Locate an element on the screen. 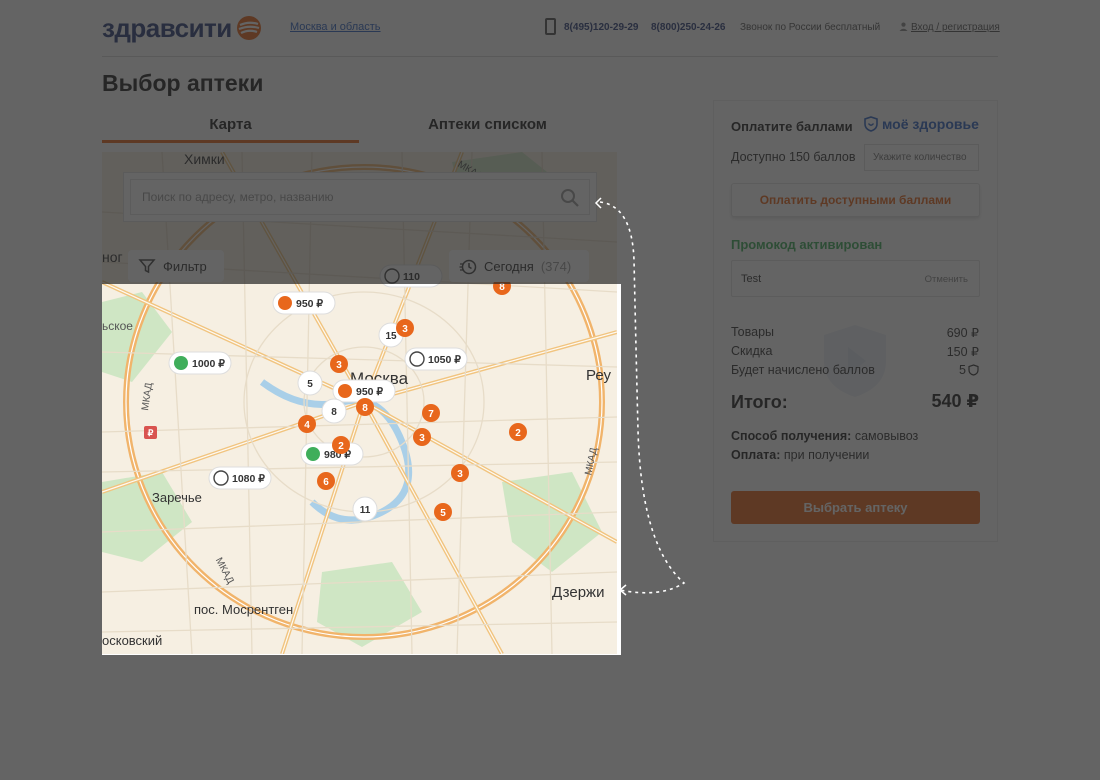  map-marker-orange: 8 is located at coordinates (365, 407).